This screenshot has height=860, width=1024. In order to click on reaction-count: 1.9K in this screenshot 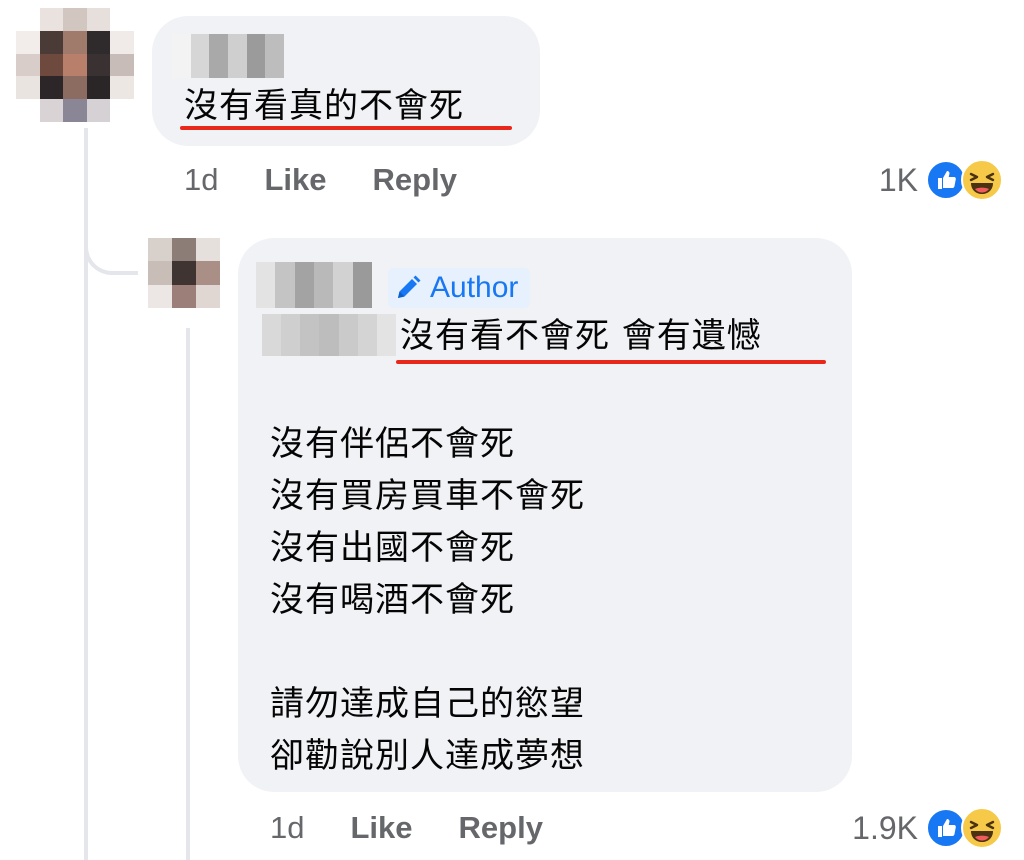, I will do `click(885, 827)`.